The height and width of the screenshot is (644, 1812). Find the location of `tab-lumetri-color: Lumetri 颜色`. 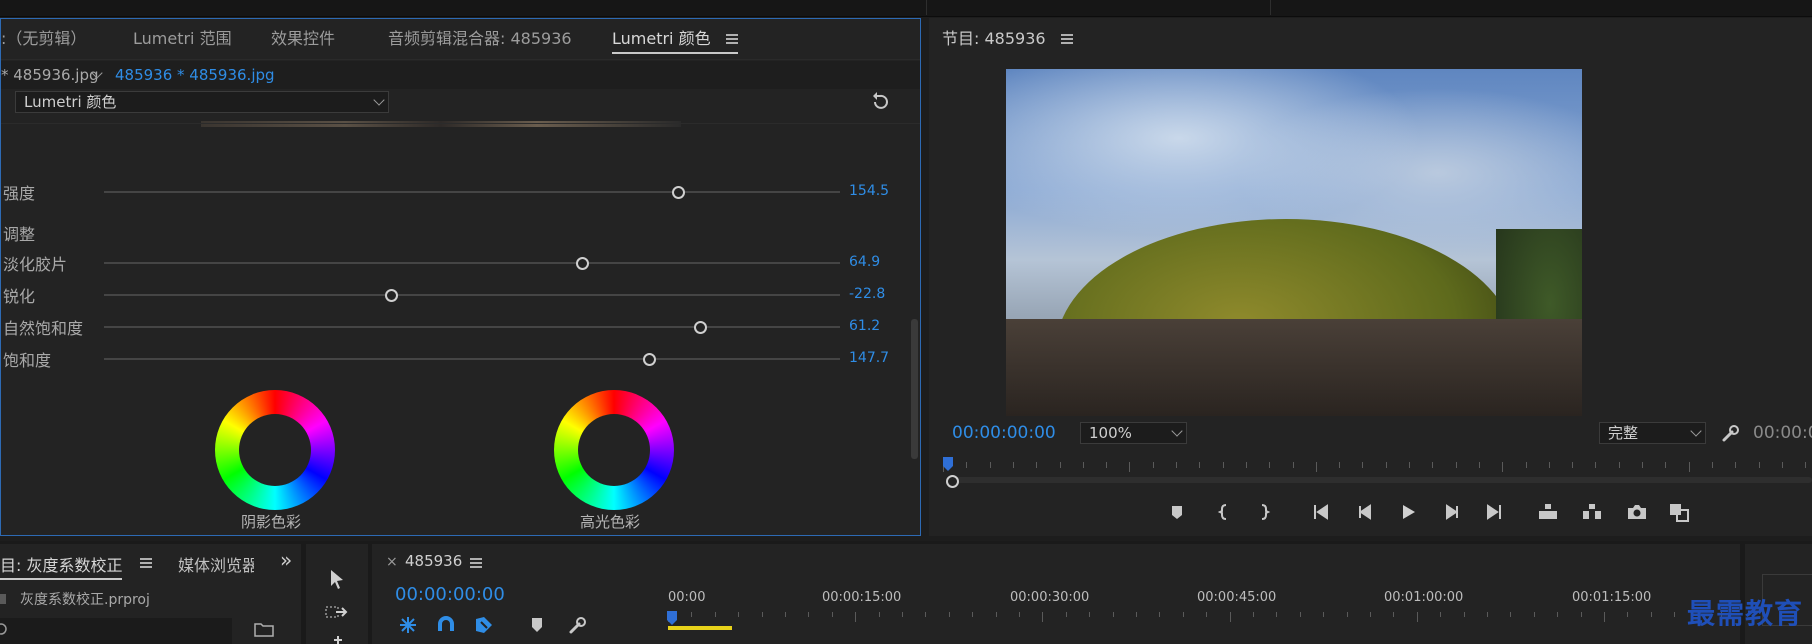

tab-lumetri-color: Lumetri 颜色 is located at coordinates (675, 40).